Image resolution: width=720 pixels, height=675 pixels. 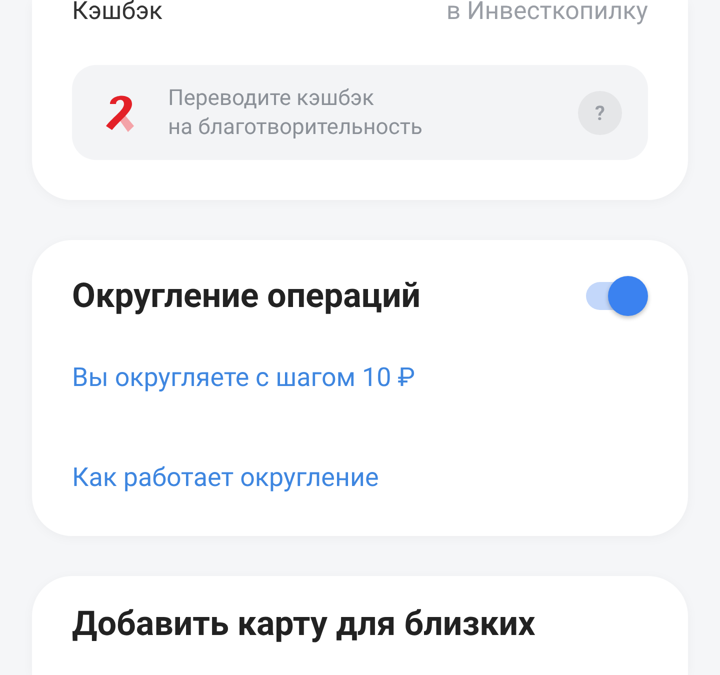 I want to click on rounding-link: Вы округляете с шагом 10 ₽, so click(x=243, y=378).